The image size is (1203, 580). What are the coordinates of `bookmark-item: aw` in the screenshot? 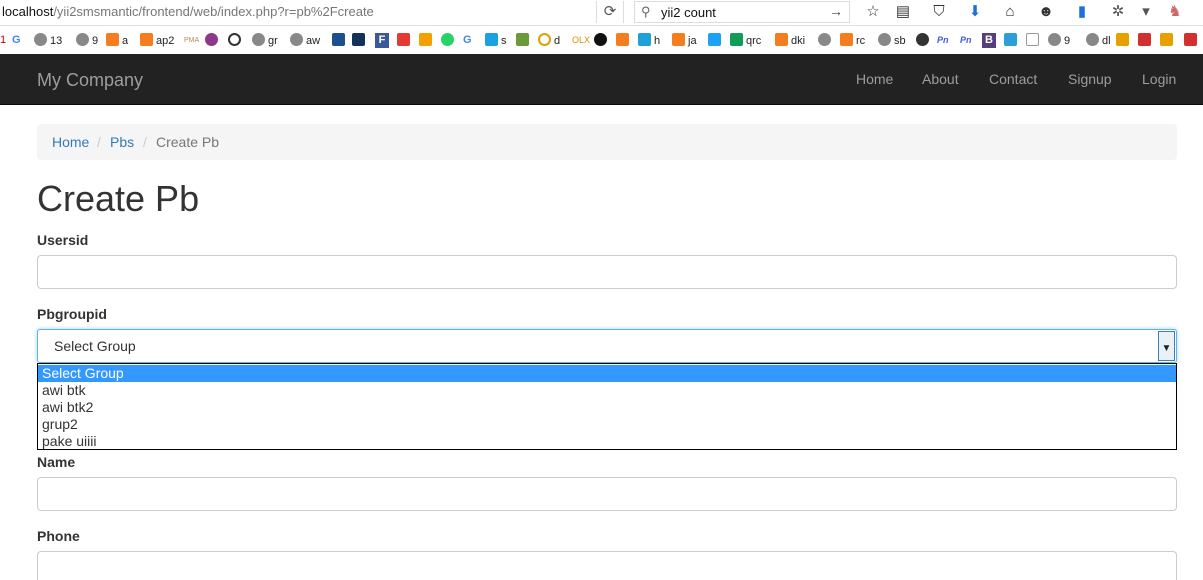 It's located at (305, 40).